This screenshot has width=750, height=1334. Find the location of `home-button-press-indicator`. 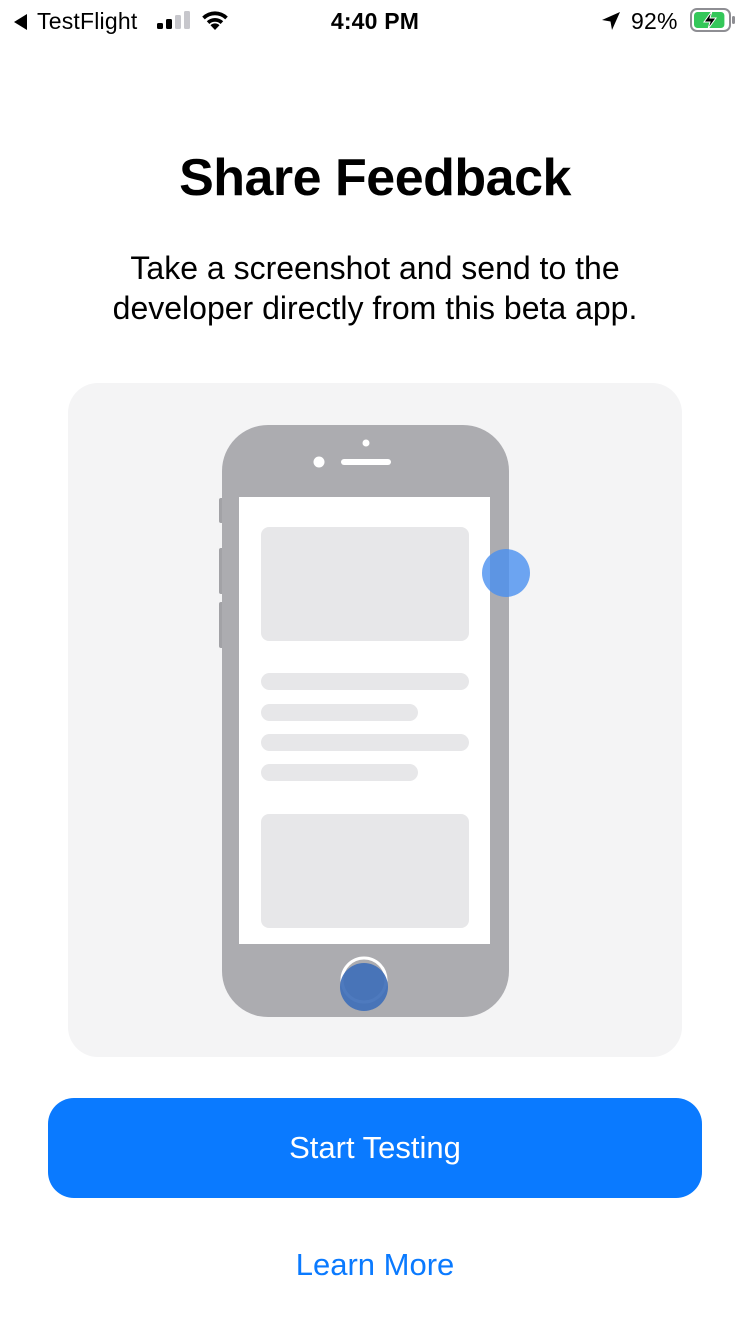

home-button-press-indicator is located at coordinates (364, 987).